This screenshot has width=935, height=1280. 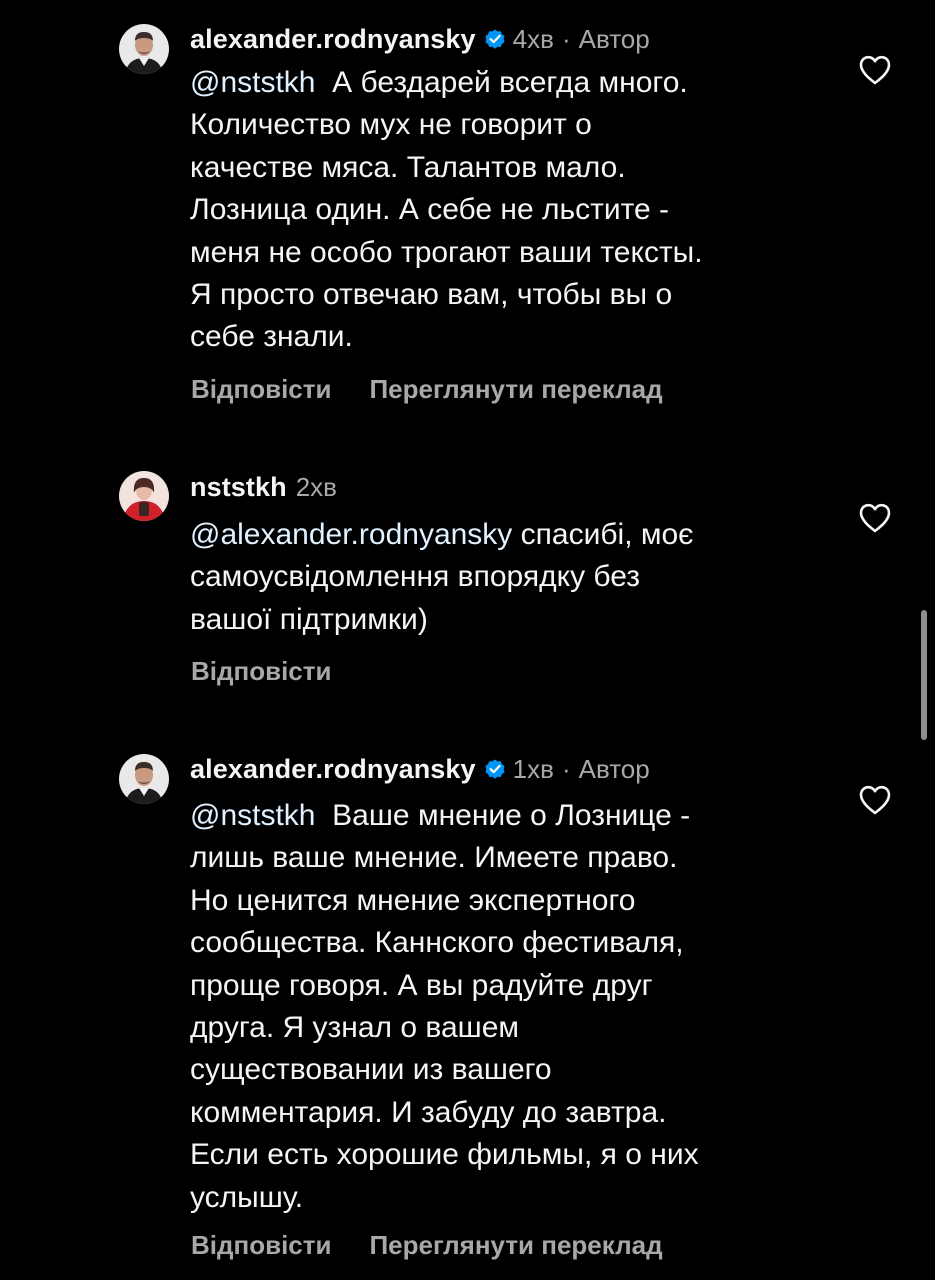 I want to click on comment-time: 4хв, so click(x=533, y=38).